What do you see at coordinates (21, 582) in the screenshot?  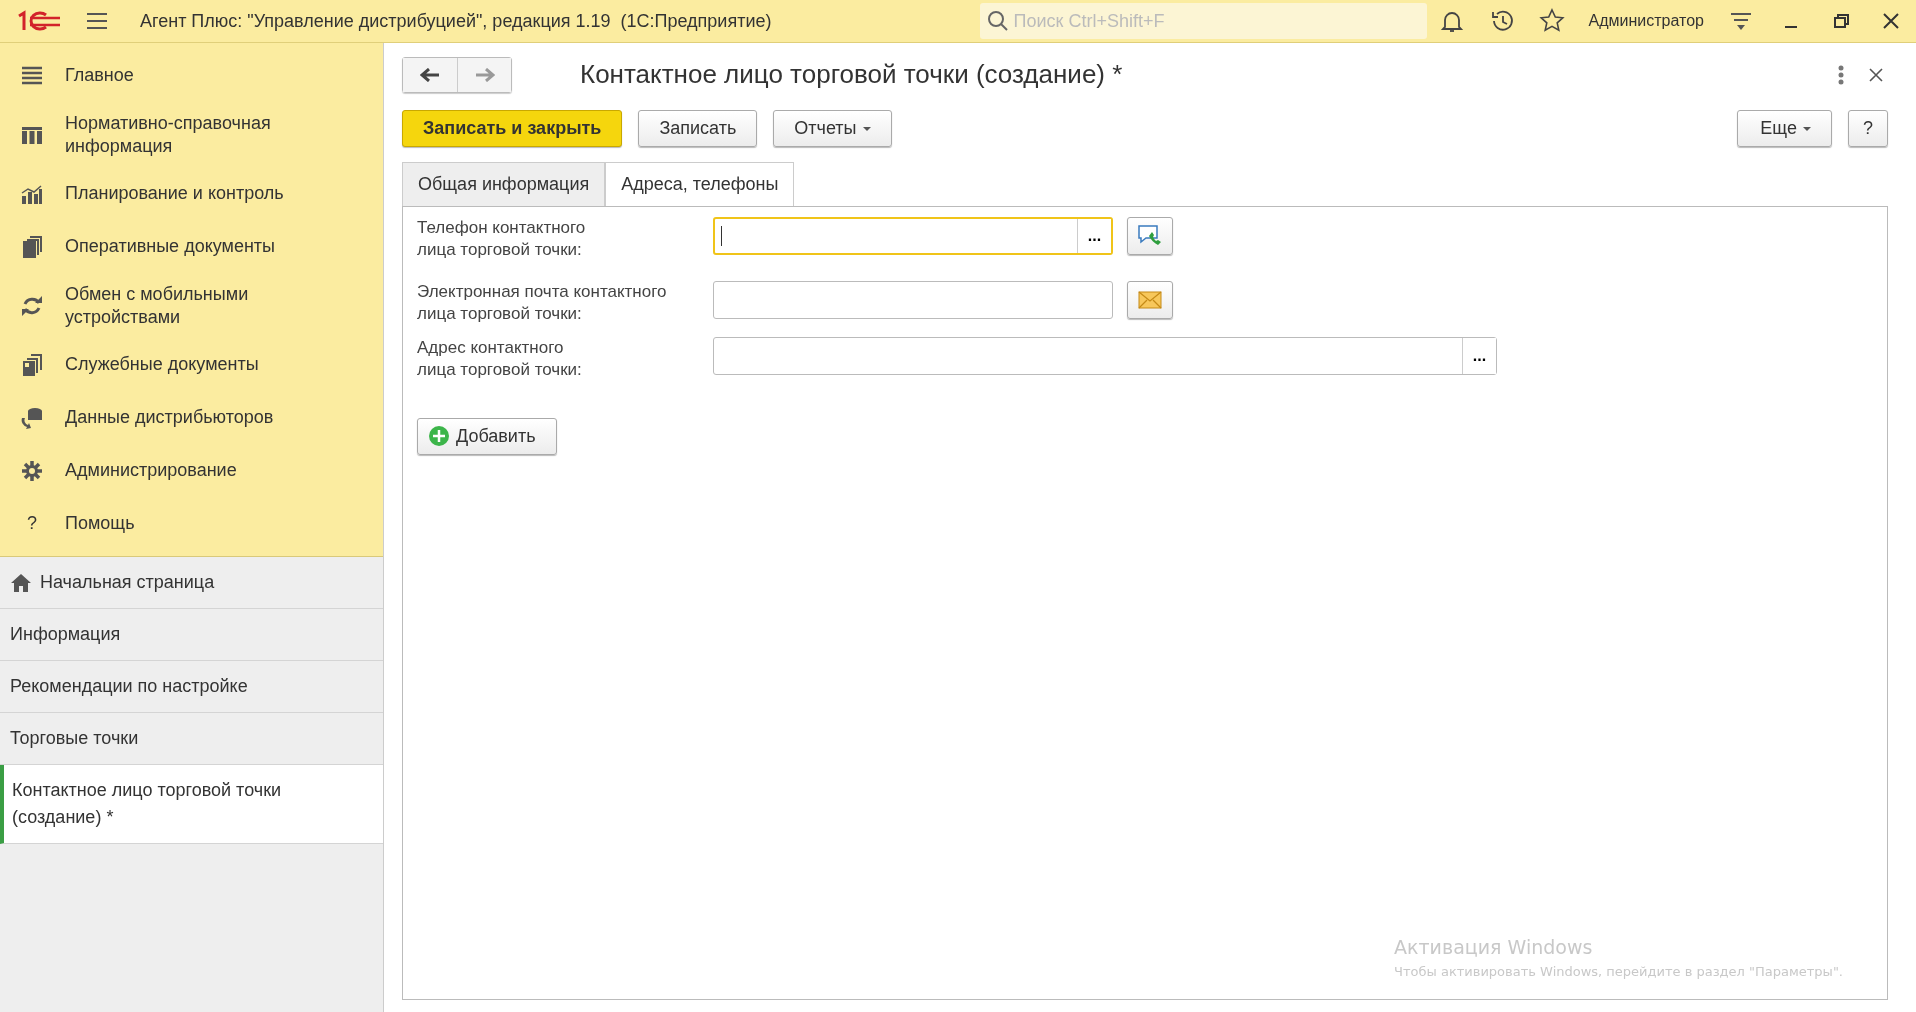 I see `home-icon` at bounding box center [21, 582].